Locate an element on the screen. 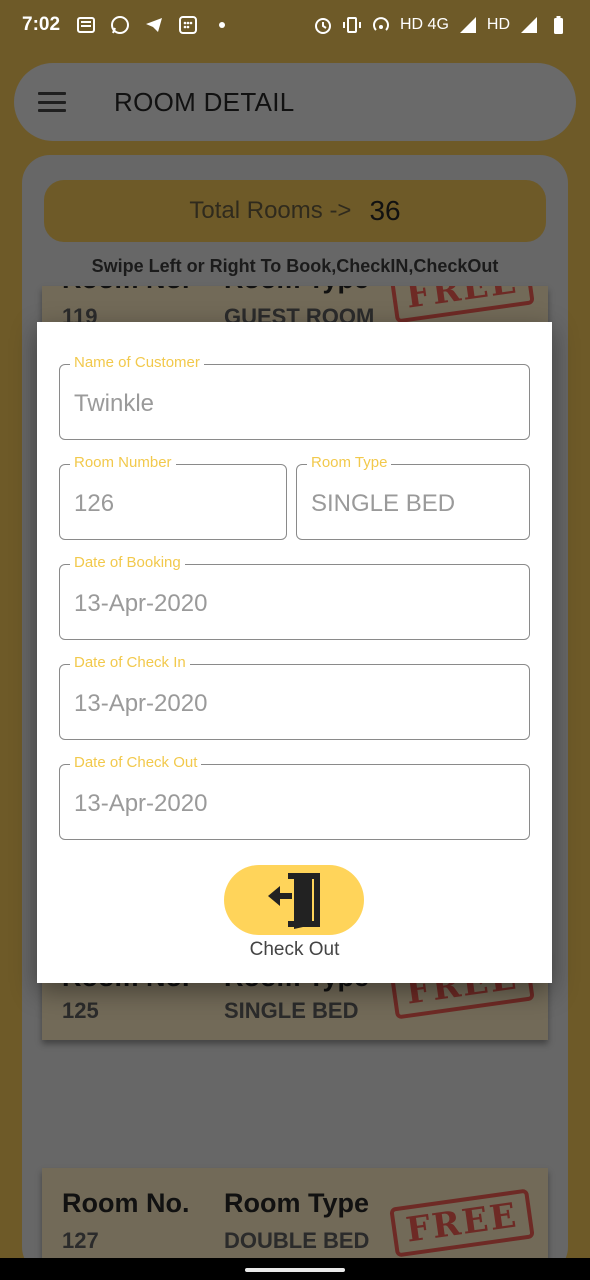 The height and width of the screenshot is (1280, 590). booking-date-field: Date of Booking 13-Apr-2020 is located at coordinates (294, 597).